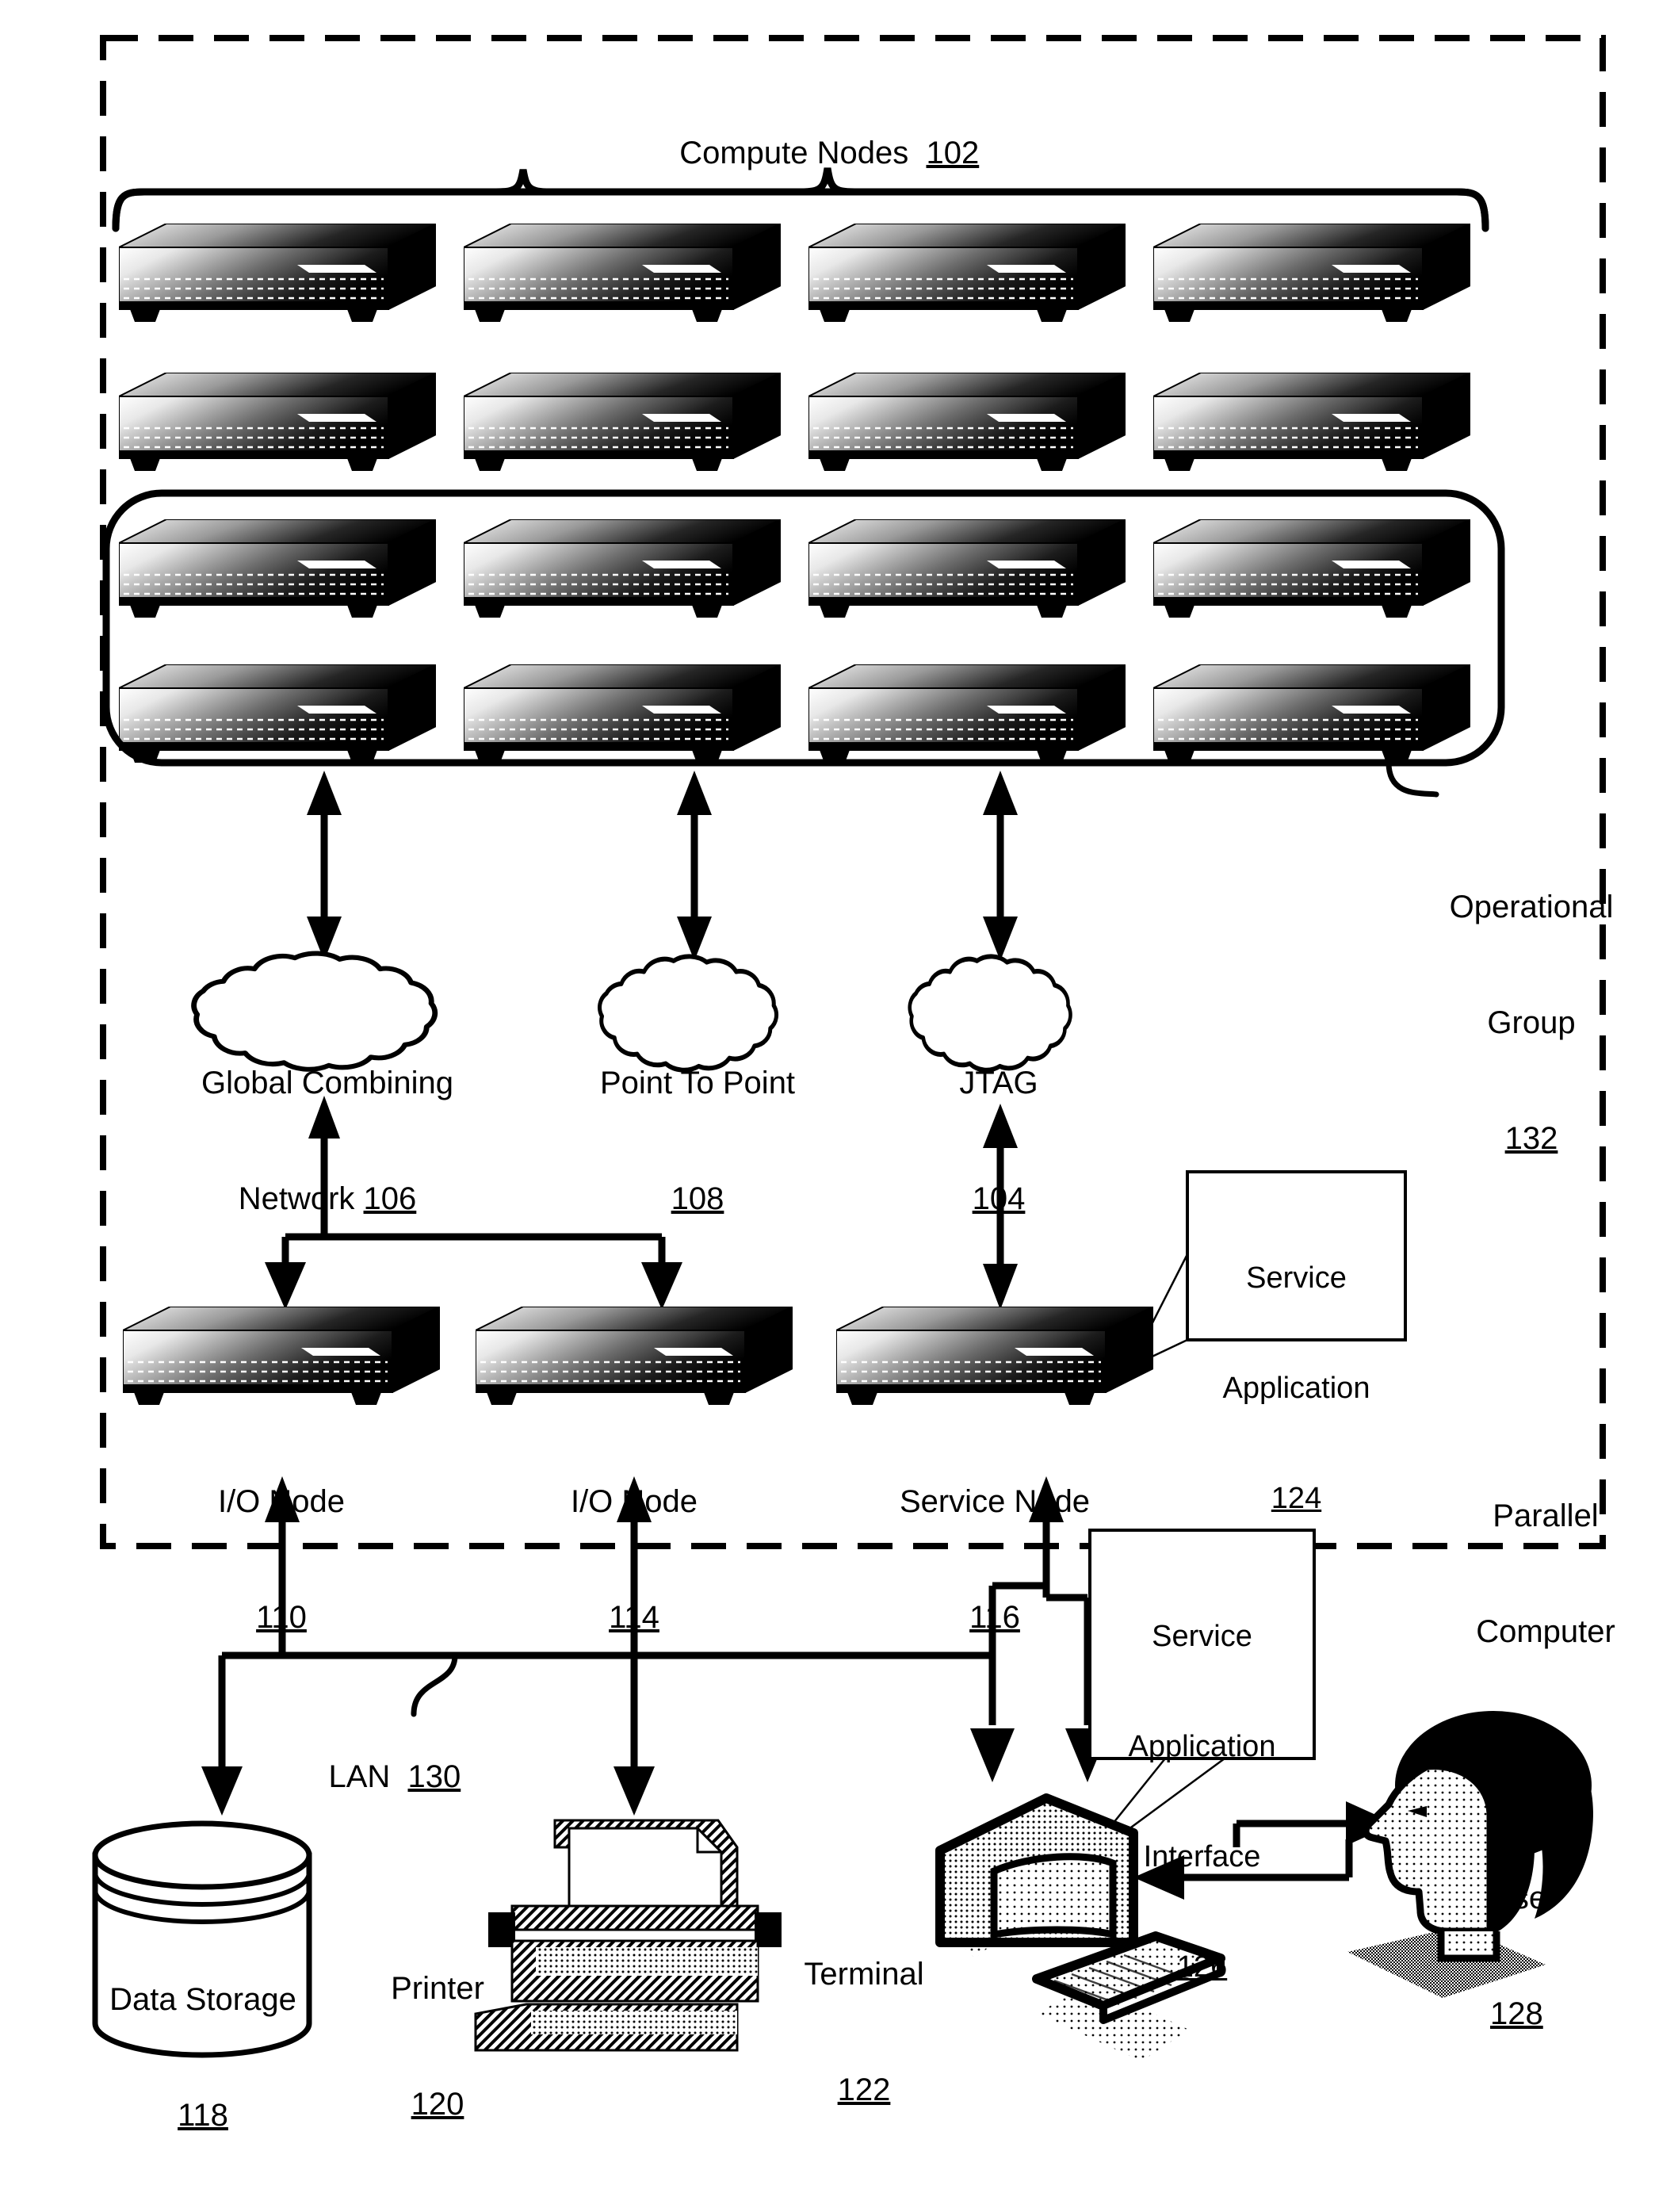  I want to click on lan-label: LAN 130, so click(412, 1777).